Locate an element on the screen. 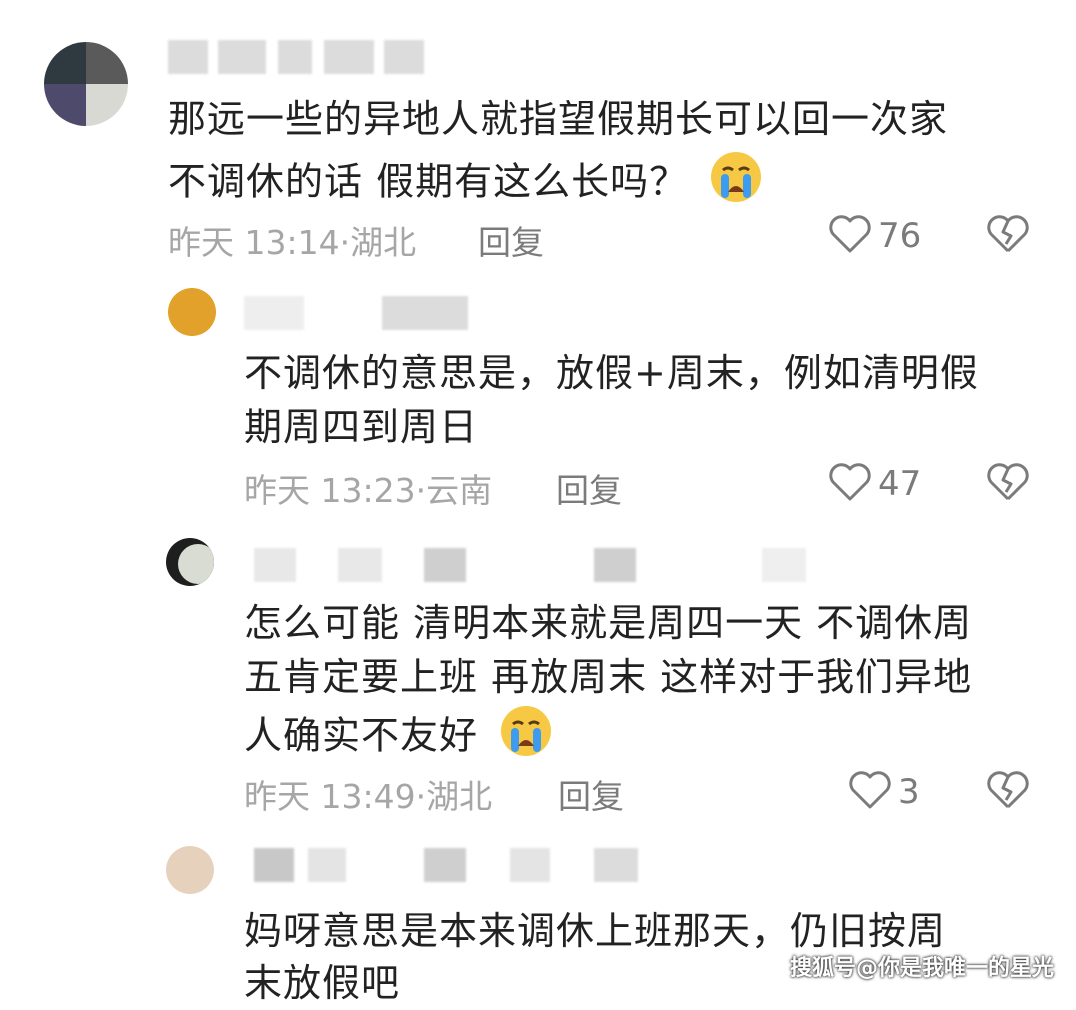 This screenshot has width=1076, height=1010. comment-text-line: 人确实不友好 is located at coordinates (398, 738).